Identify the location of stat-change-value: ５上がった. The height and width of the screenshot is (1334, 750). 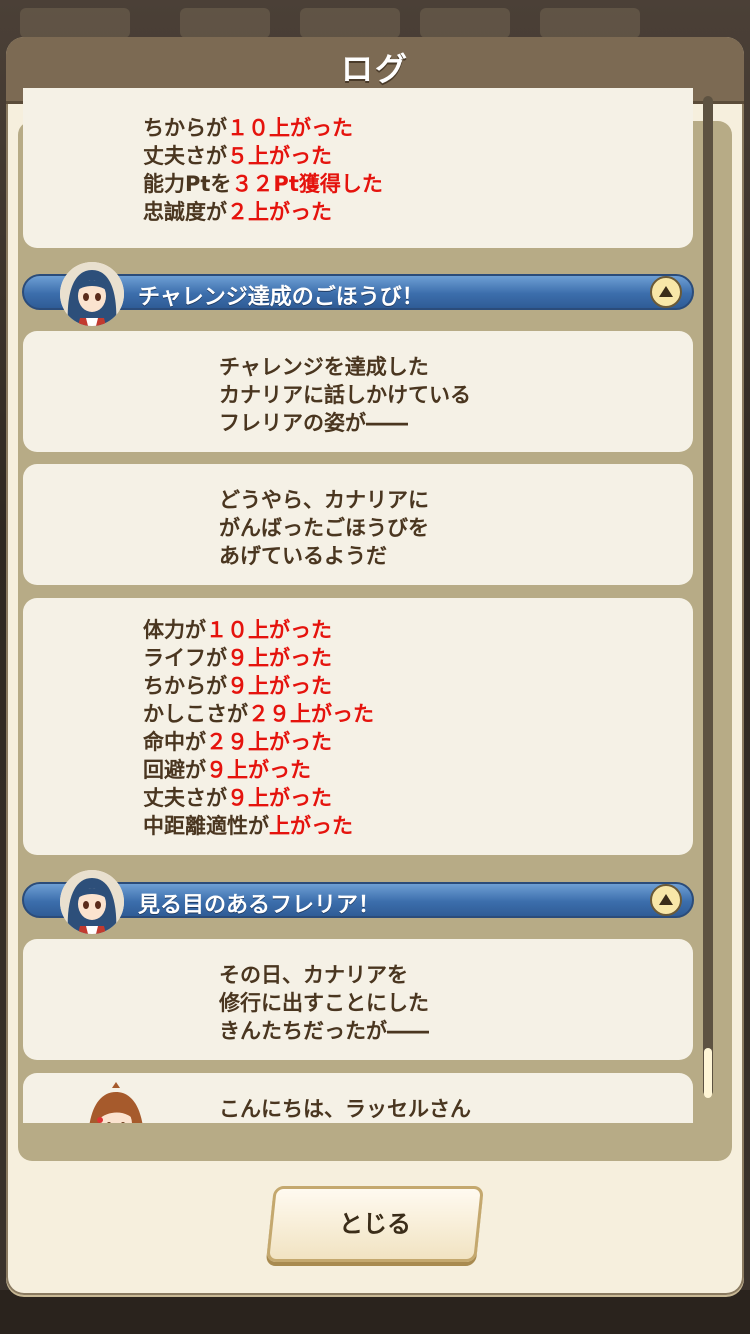
(279, 156).